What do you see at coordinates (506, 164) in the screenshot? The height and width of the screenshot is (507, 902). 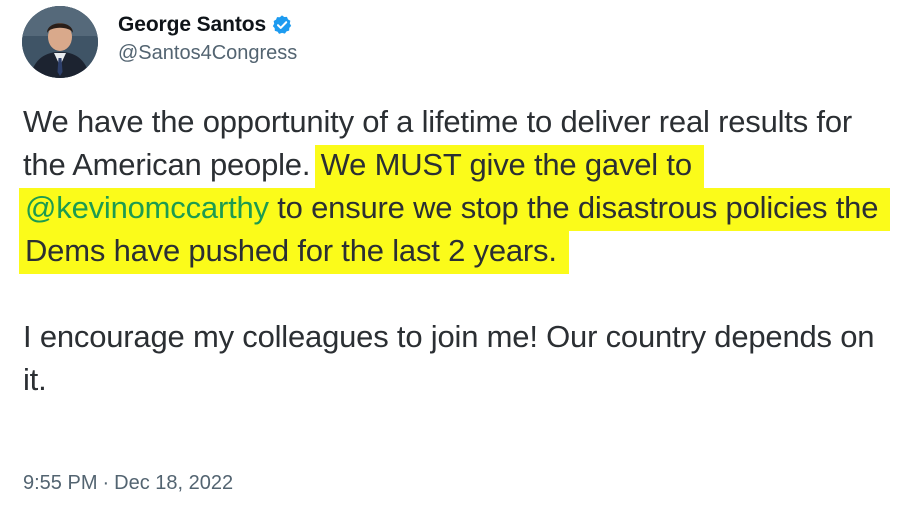 I see `highlighted-text-start: We MUST give the gavel to` at bounding box center [506, 164].